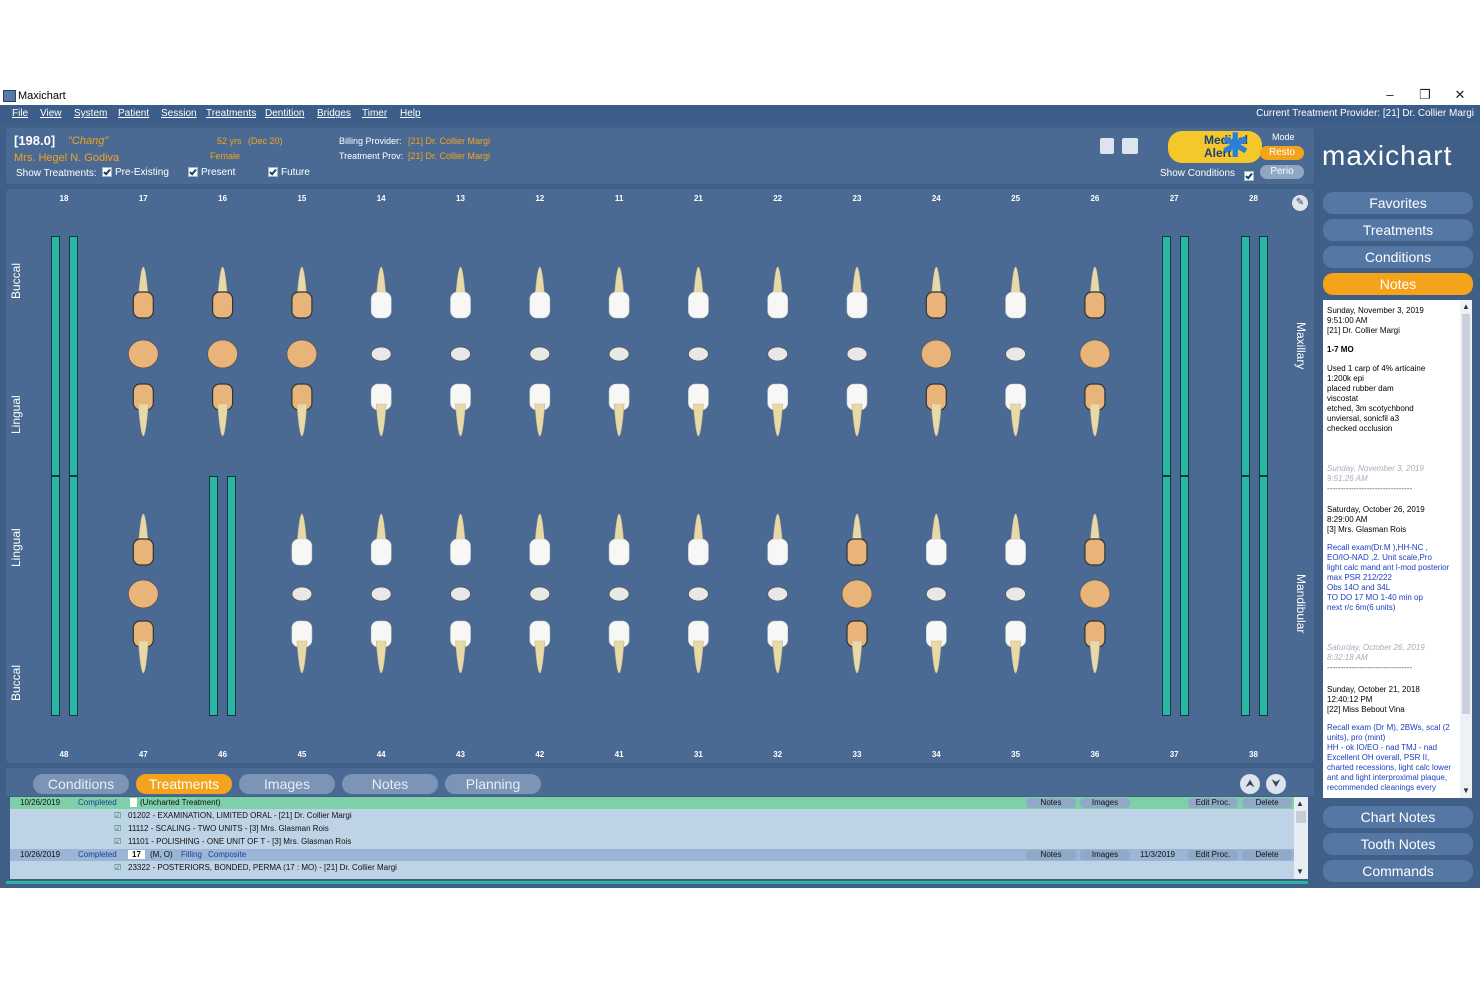 Image resolution: width=1480 pixels, height=987 pixels. Describe the element at coordinates (698, 420) in the screenshot. I see `tooth-upper-lingual-8-root` at that location.